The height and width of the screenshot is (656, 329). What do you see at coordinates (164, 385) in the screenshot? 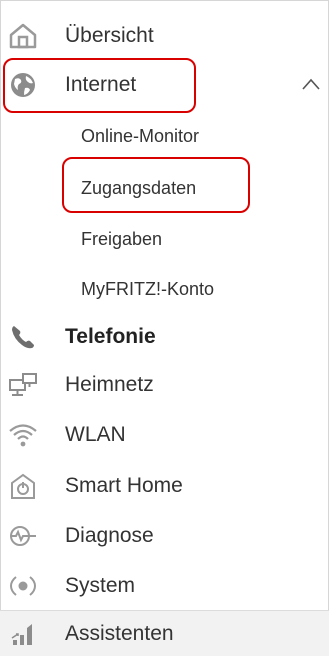
I see `nav-item-heimnetz: Heimnetz` at bounding box center [164, 385].